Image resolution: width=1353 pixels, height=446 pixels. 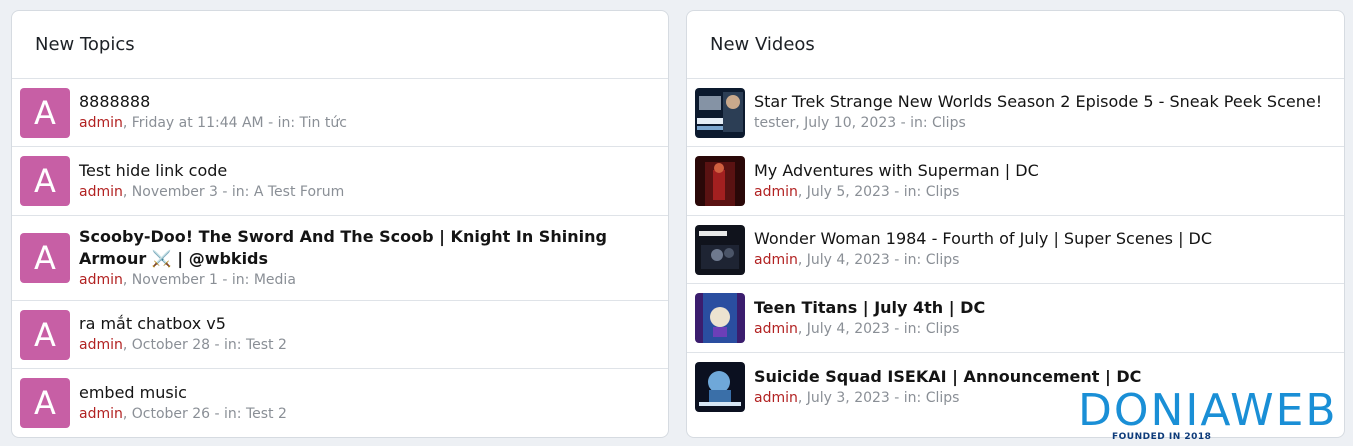 I want to click on superman-thumbnail, so click(x=720, y=181).